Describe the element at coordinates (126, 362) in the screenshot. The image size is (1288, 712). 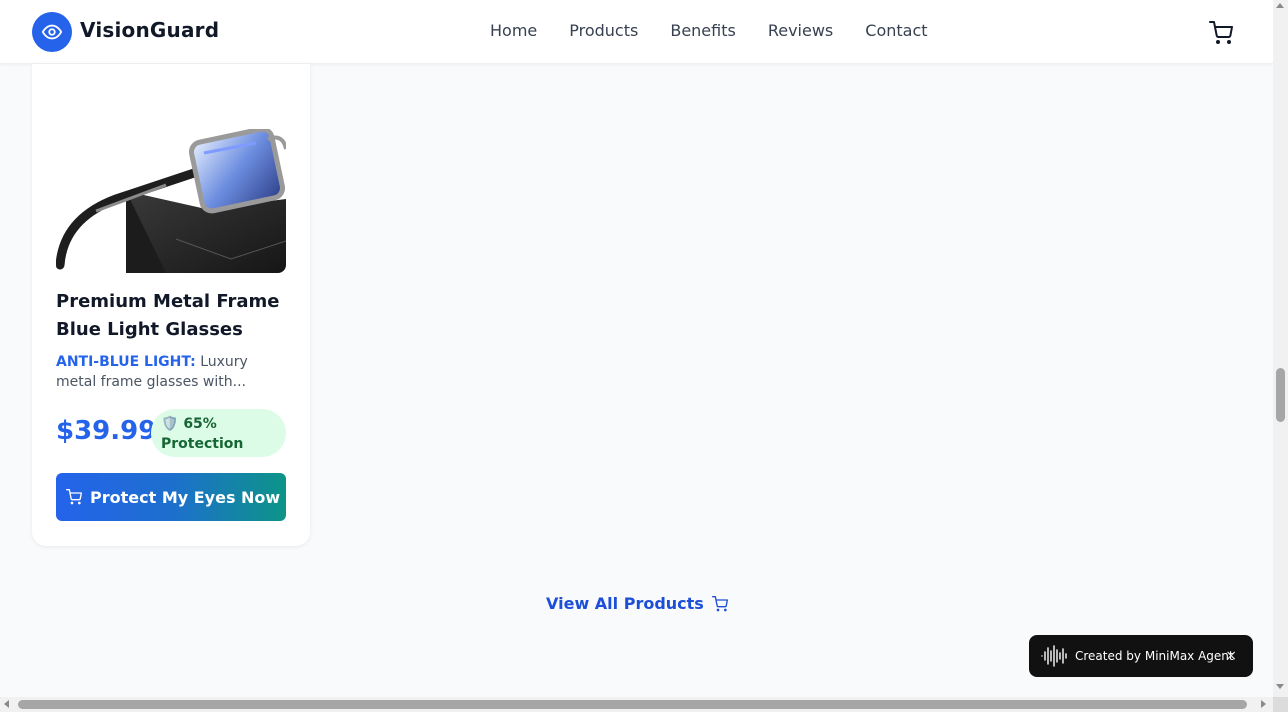
I see `product-tag: ANTI-BLUE LIGHT:` at that location.